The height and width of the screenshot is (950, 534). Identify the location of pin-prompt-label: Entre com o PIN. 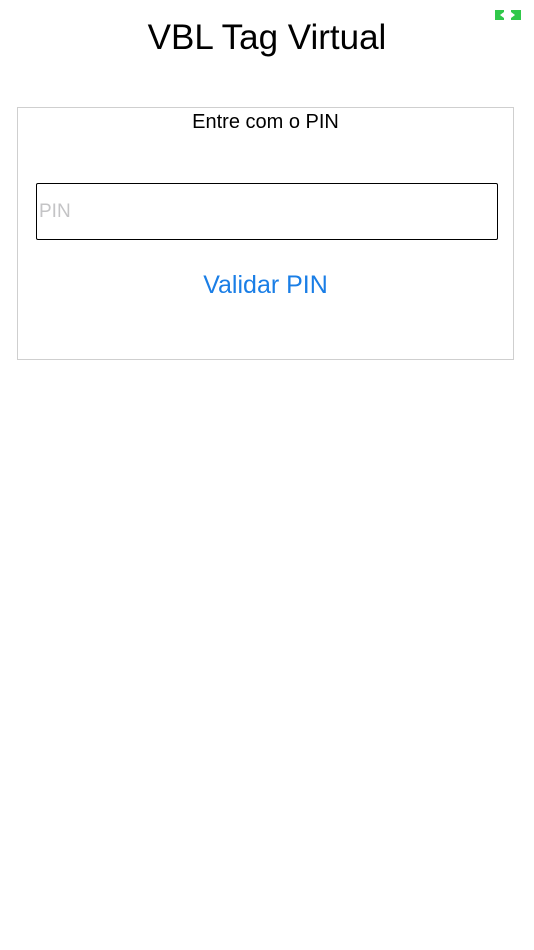
(265, 122).